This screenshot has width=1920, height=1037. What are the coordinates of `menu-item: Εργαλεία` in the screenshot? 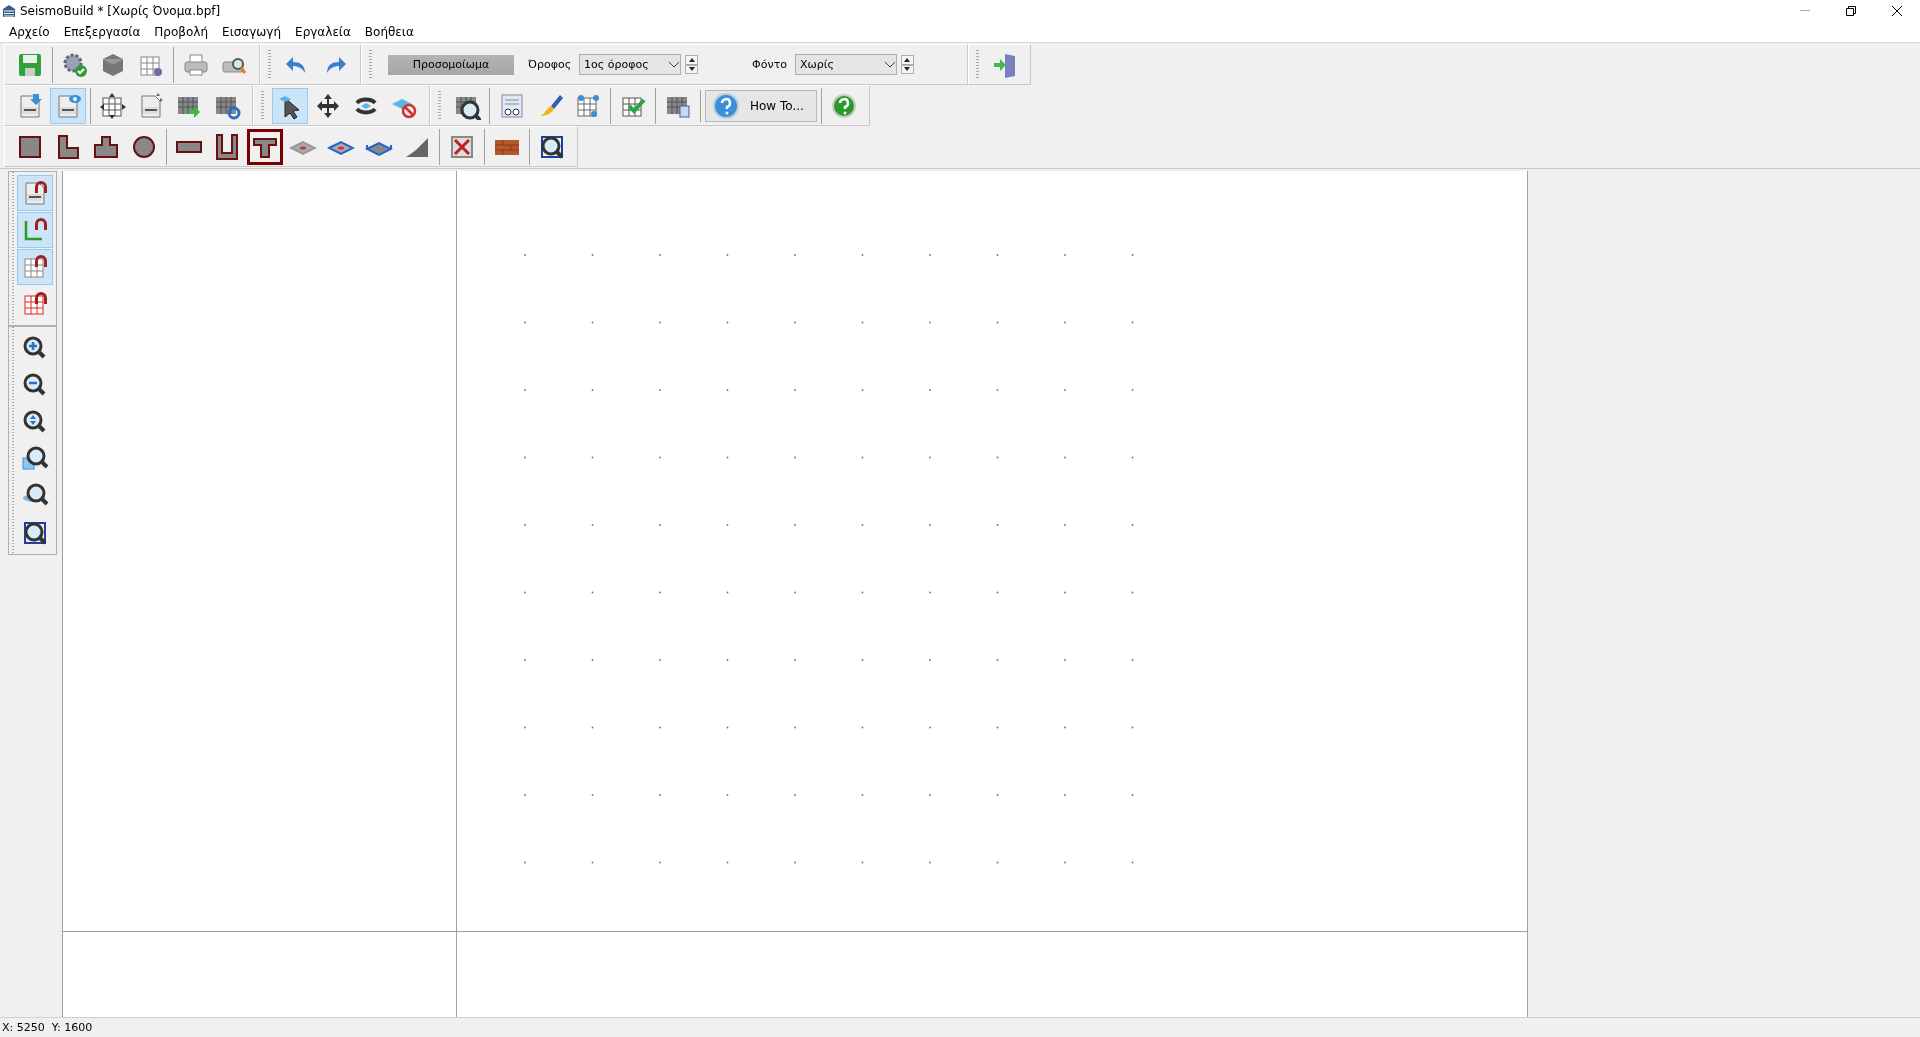 It's located at (323, 32).